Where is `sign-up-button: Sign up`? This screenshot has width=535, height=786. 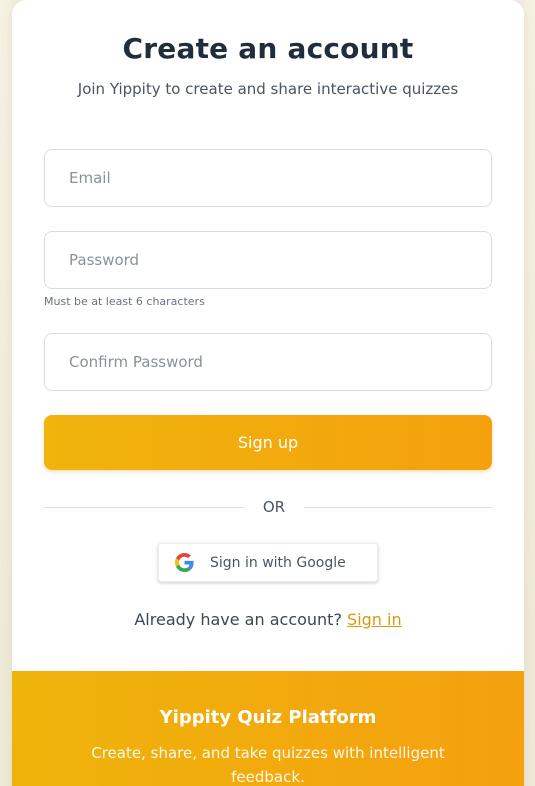
sign-up-button: Sign up is located at coordinates (268, 442).